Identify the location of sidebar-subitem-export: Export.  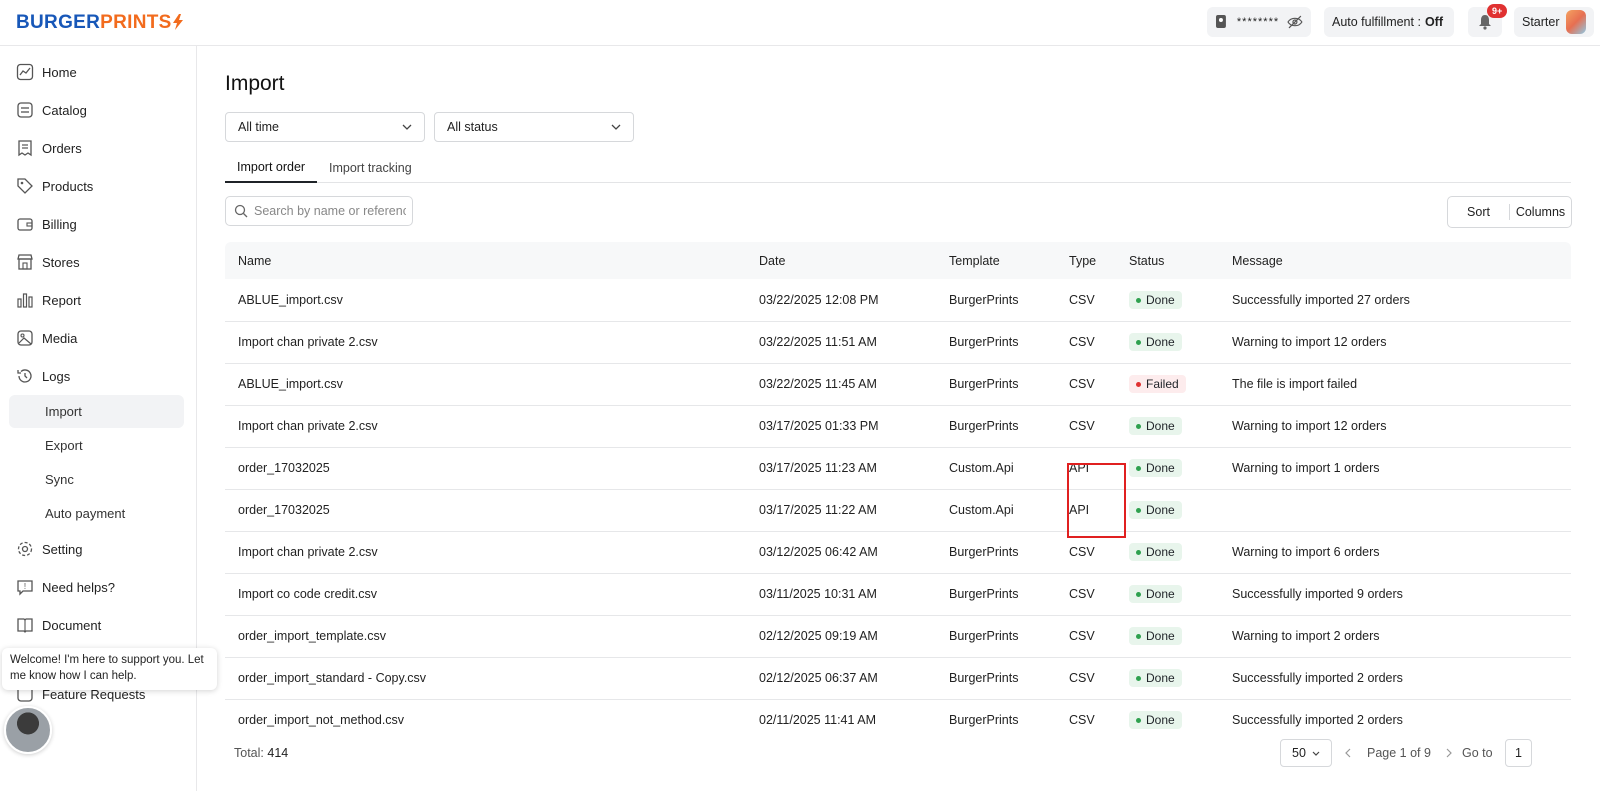
(96, 445).